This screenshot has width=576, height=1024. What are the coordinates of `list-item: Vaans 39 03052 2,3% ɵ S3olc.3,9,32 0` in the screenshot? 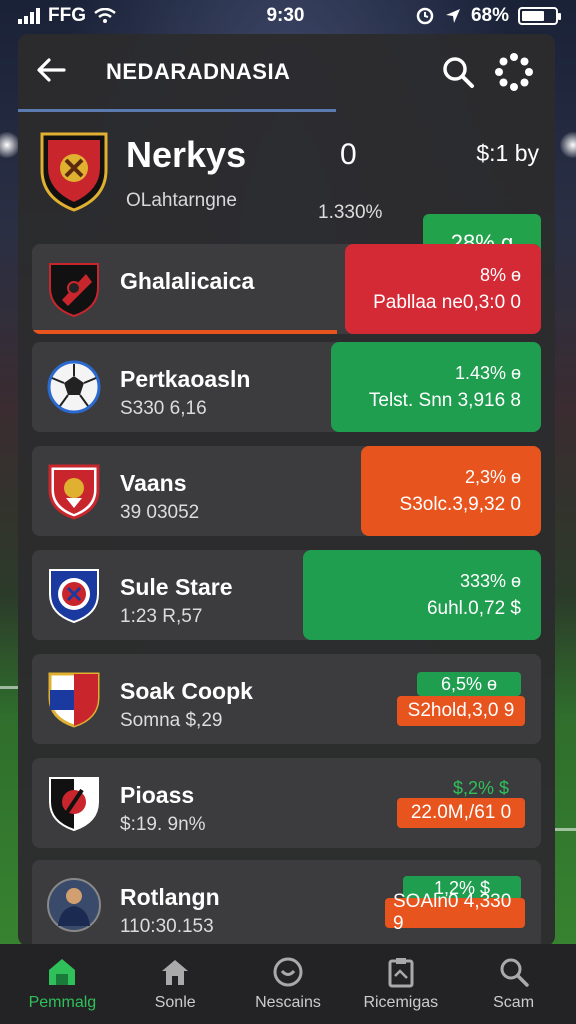 It's located at (286, 491).